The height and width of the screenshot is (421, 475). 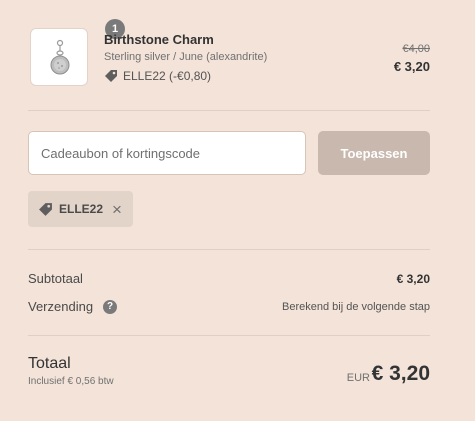 What do you see at coordinates (71, 381) in the screenshot?
I see `tax-note: Inclusief € 0,56 btw` at bounding box center [71, 381].